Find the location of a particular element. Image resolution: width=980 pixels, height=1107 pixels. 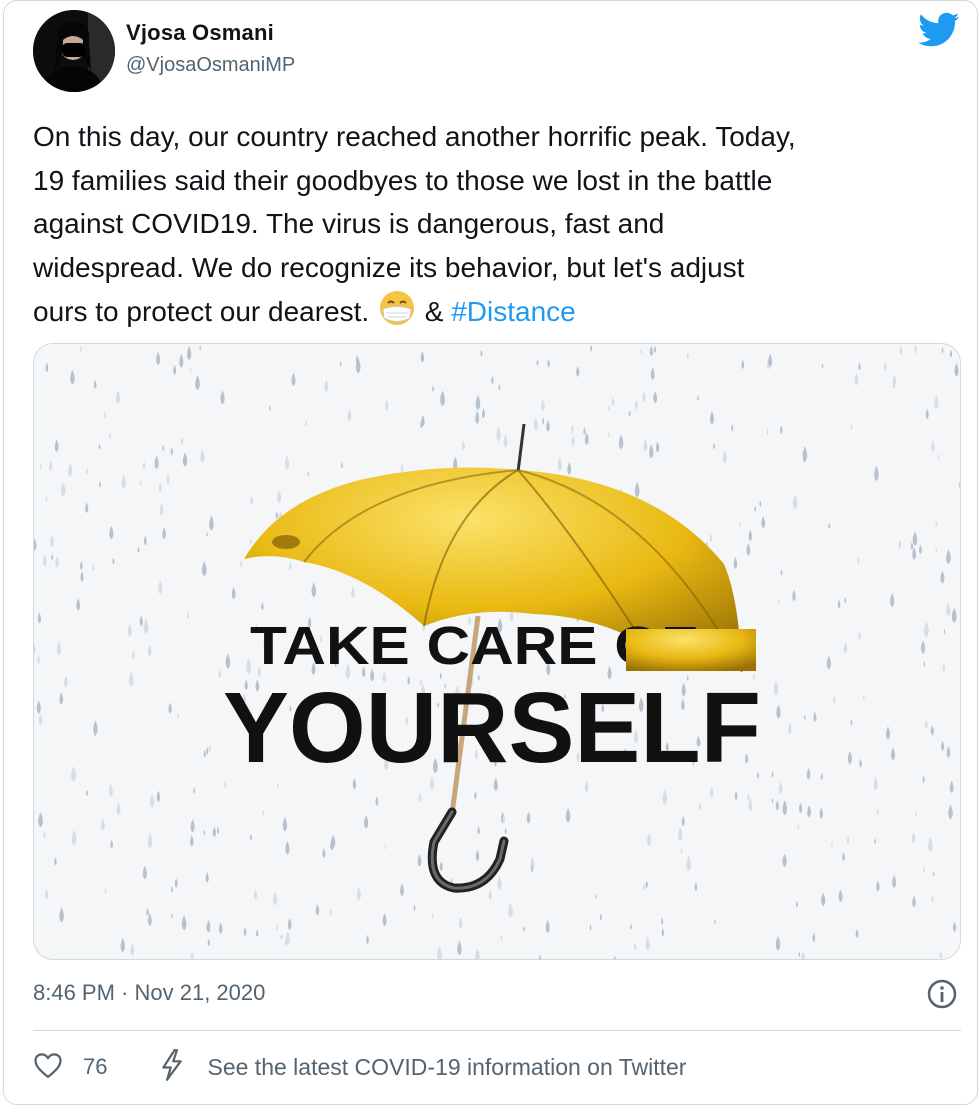

info-circle-icon is located at coordinates (942, 994).